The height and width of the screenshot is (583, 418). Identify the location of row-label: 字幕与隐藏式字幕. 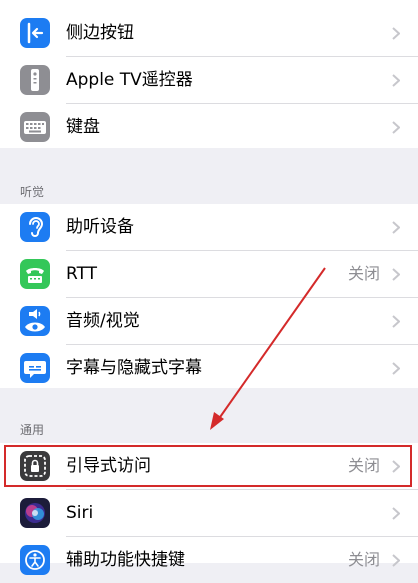
(134, 368).